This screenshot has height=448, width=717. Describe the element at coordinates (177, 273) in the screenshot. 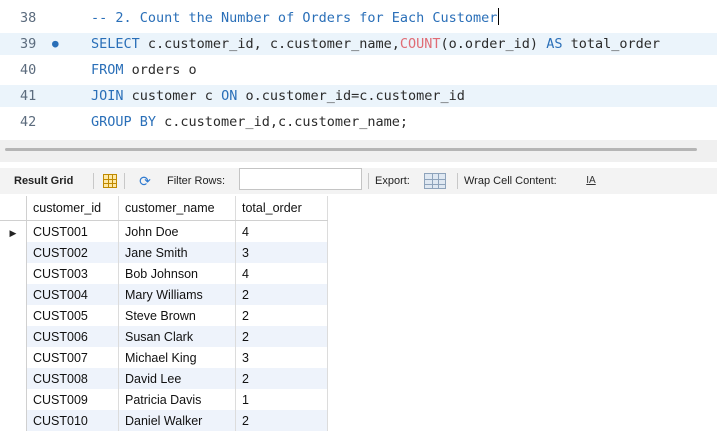

I see `cell-customer-name: Bob Johnson` at that location.